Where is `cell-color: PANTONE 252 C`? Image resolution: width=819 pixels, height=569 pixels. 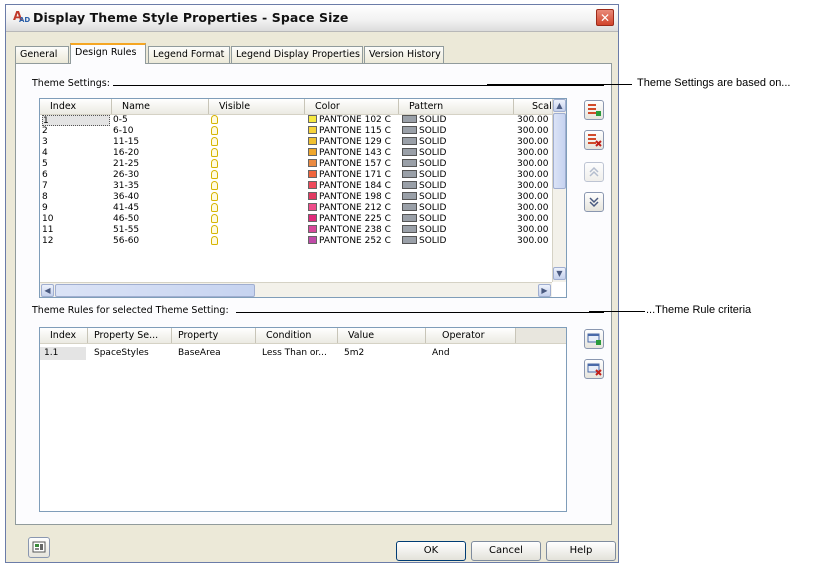 cell-color: PANTONE 252 C is located at coordinates (355, 241).